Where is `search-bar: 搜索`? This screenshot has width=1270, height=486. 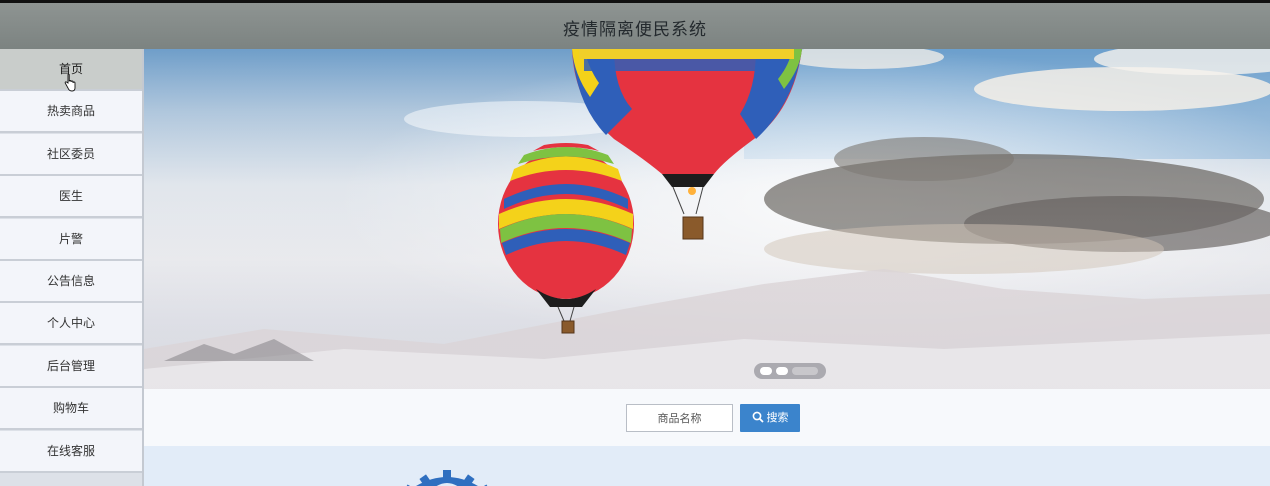 search-bar: 搜索 is located at coordinates (707, 417).